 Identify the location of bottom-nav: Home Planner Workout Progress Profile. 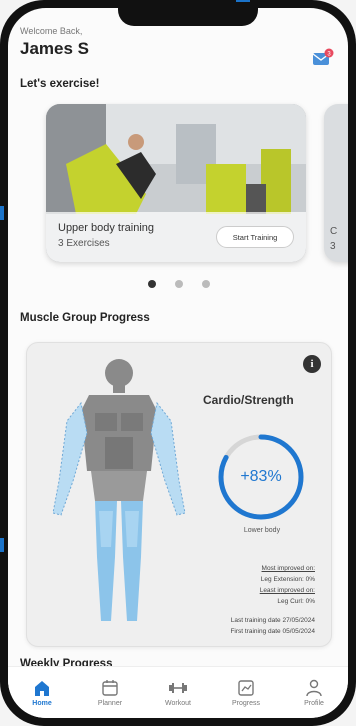
(178, 692).